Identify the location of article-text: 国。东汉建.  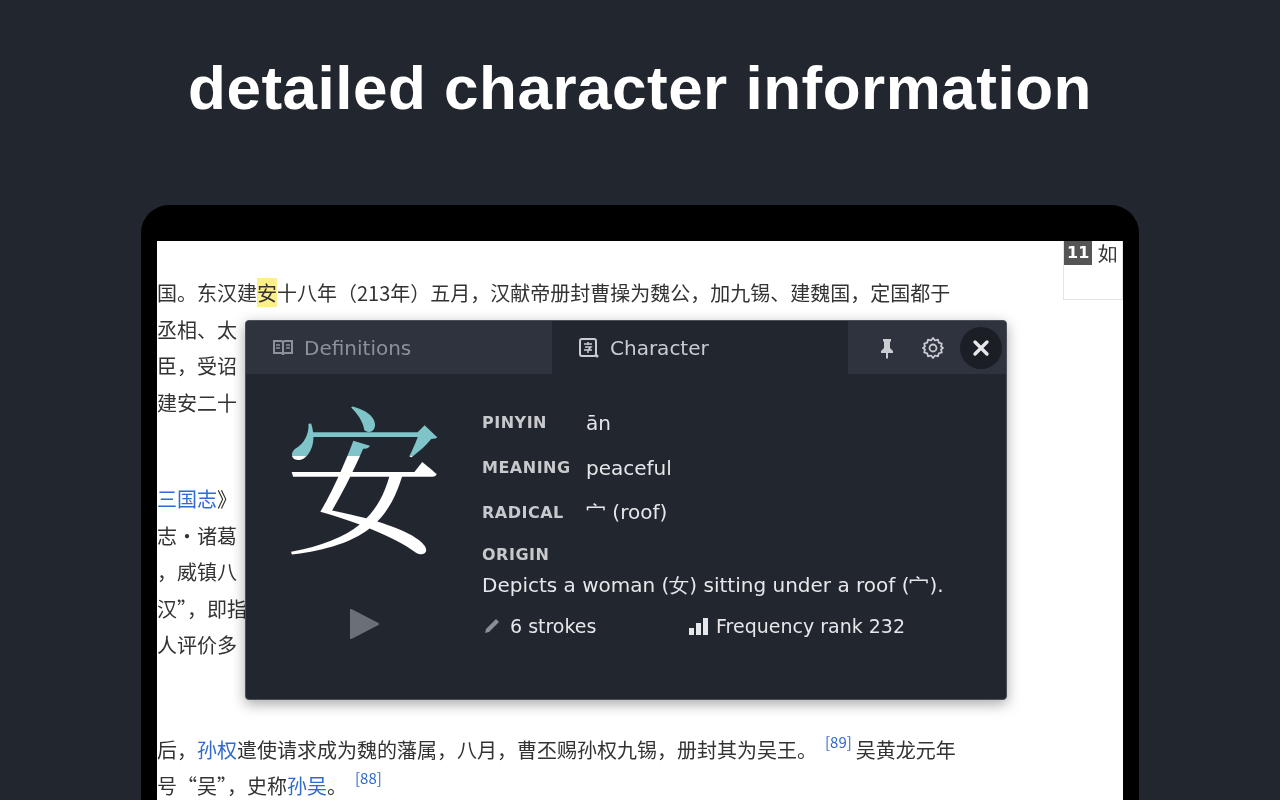
(207, 292).